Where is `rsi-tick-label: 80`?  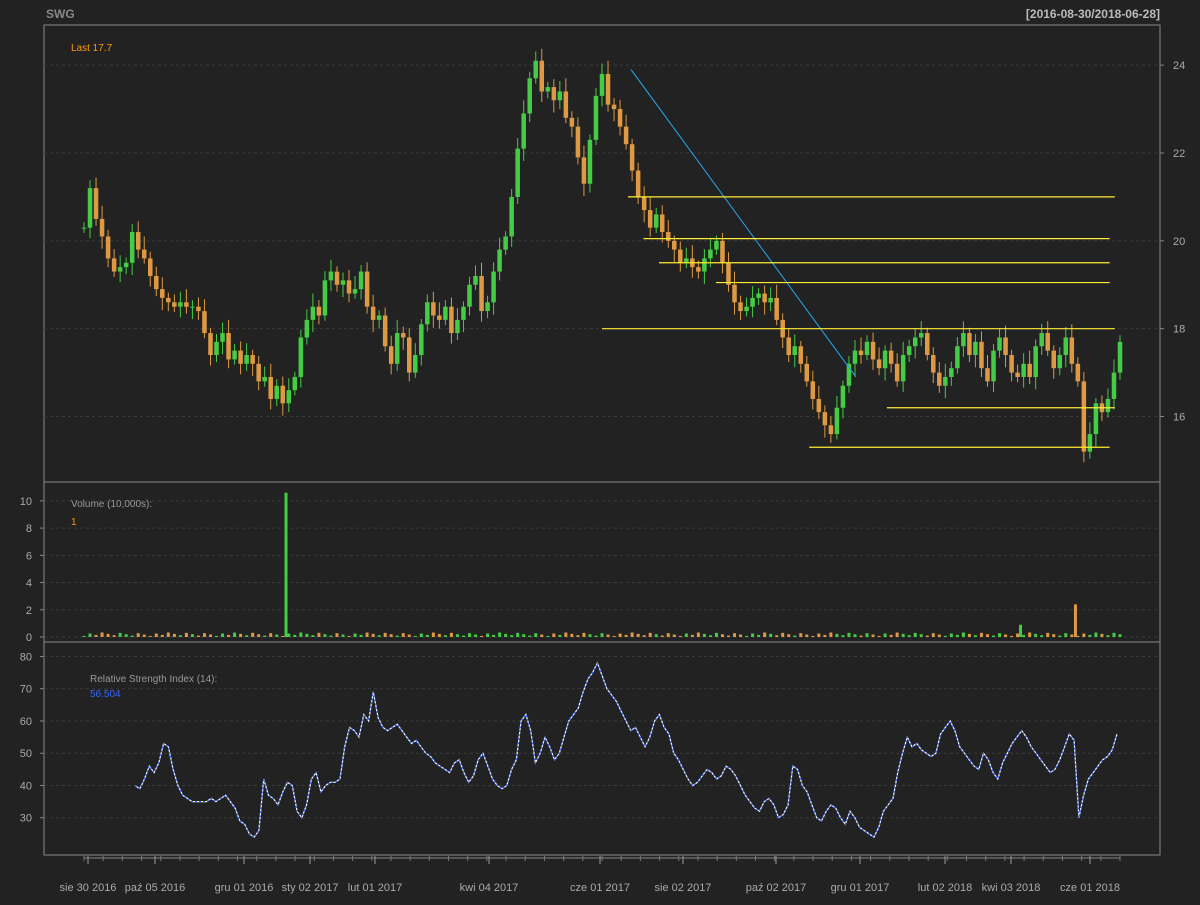
rsi-tick-label: 80 is located at coordinates (26, 657).